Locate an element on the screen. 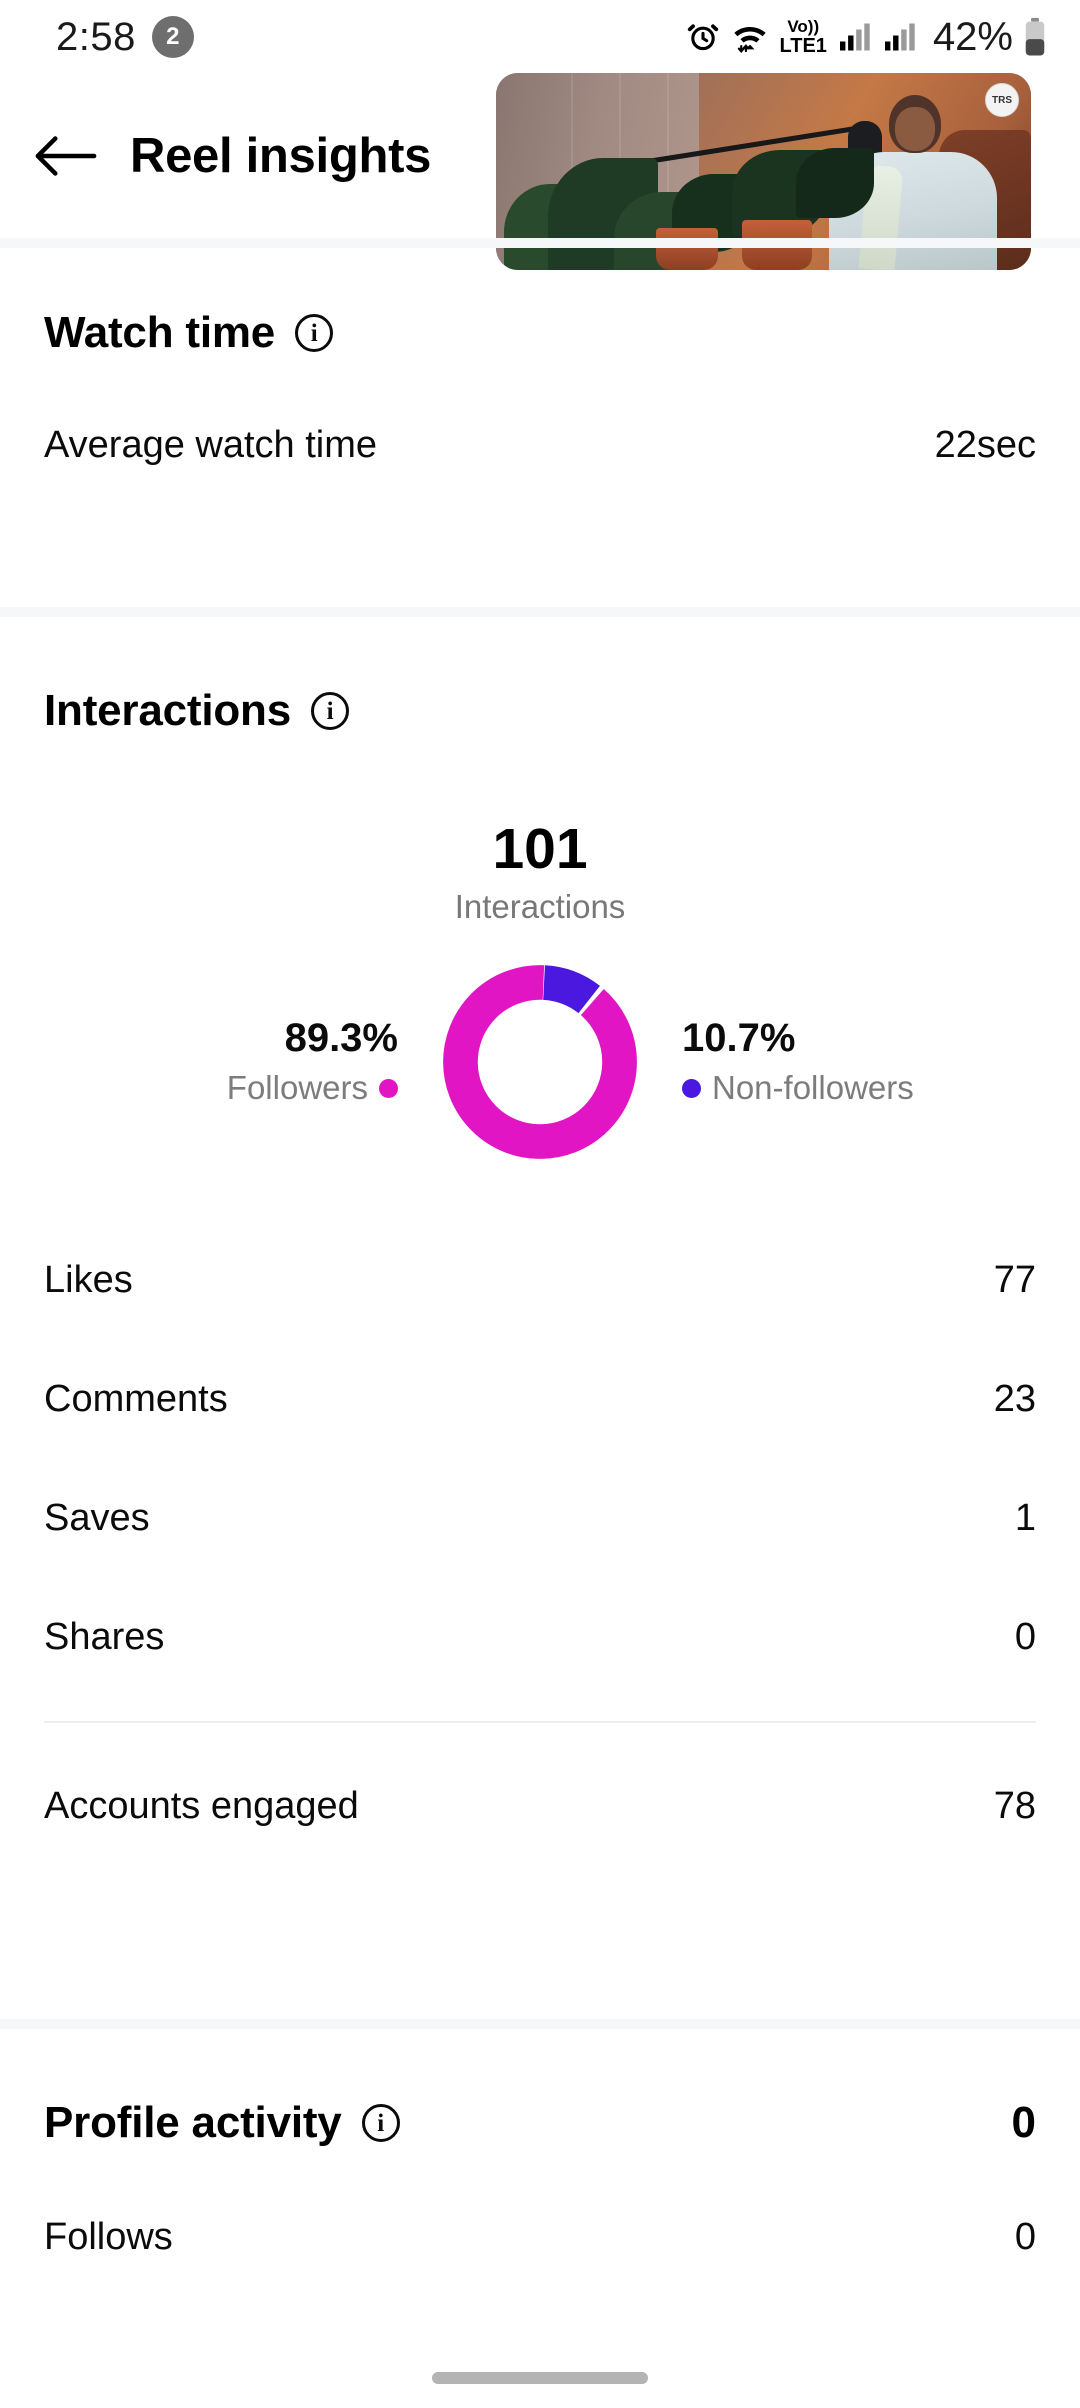 The width and height of the screenshot is (1080, 2408). follows-value: 0 is located at coordinates (1025, 2237).